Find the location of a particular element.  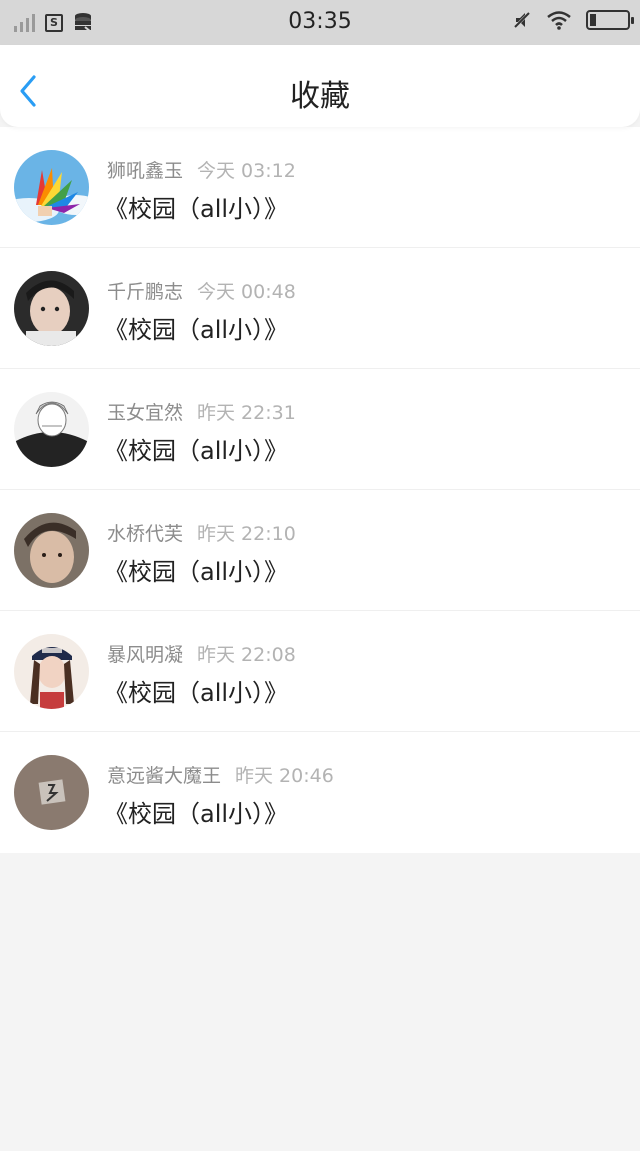

timestamp: 昨天 22:10 is located at coordinates (246, 534).